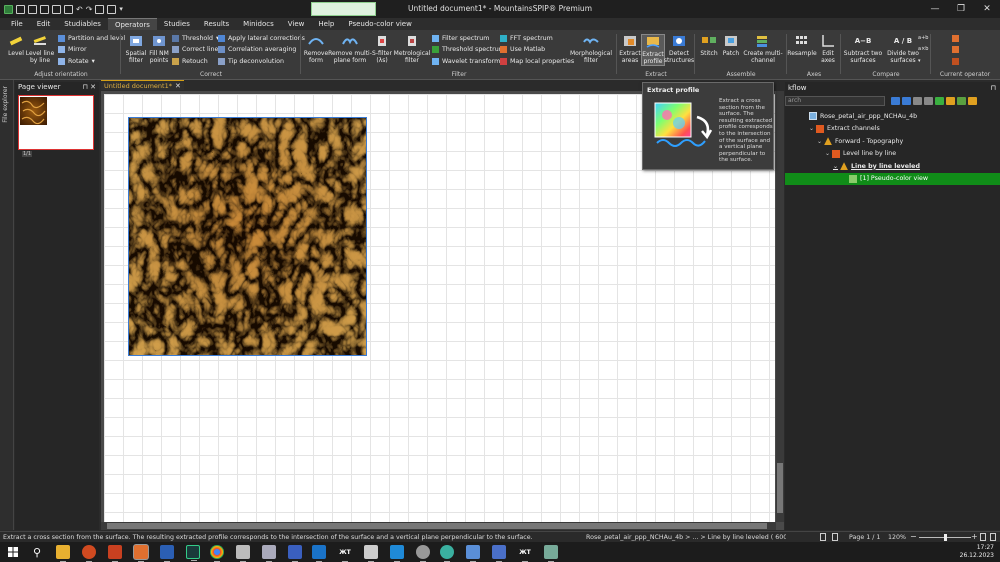 The image size is (1000, 562). What do you see at coordinates (709, 45) in the screenshot?
I see `stitch-button: Stitch` at bounding box center [709, 45].